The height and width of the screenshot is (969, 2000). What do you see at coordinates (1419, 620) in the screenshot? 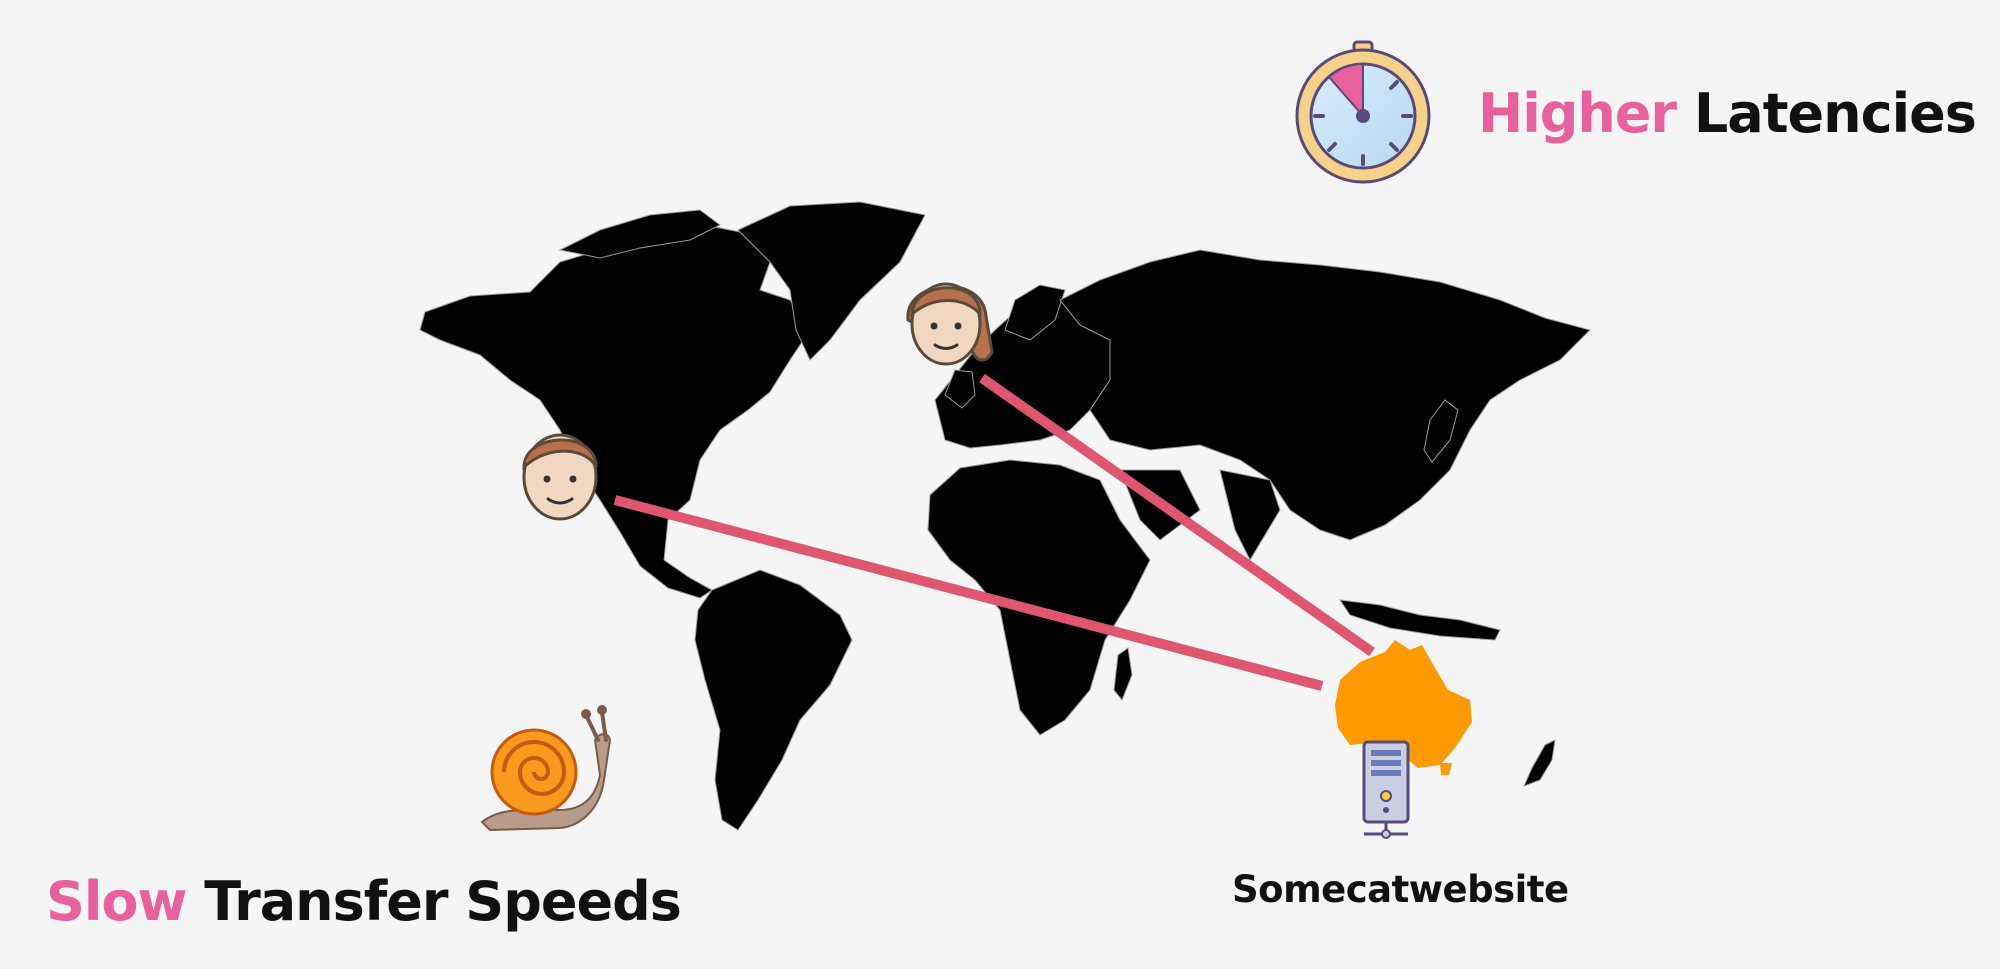
I see `indonesia-islands` at bounding box center [1419, 620].